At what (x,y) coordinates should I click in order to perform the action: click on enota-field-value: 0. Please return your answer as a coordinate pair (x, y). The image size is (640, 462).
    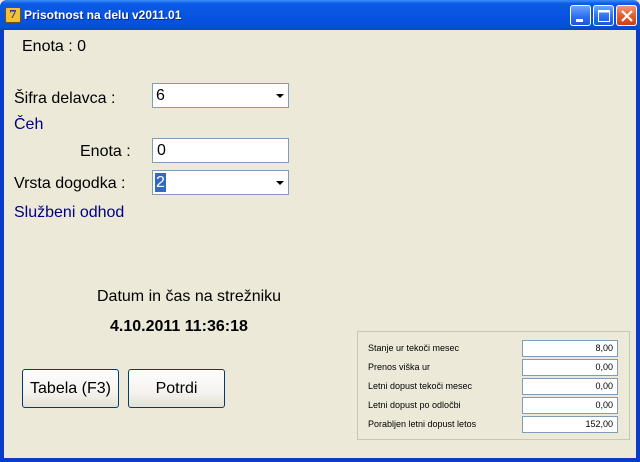
    Looking at the image, I should click on (161, 150).